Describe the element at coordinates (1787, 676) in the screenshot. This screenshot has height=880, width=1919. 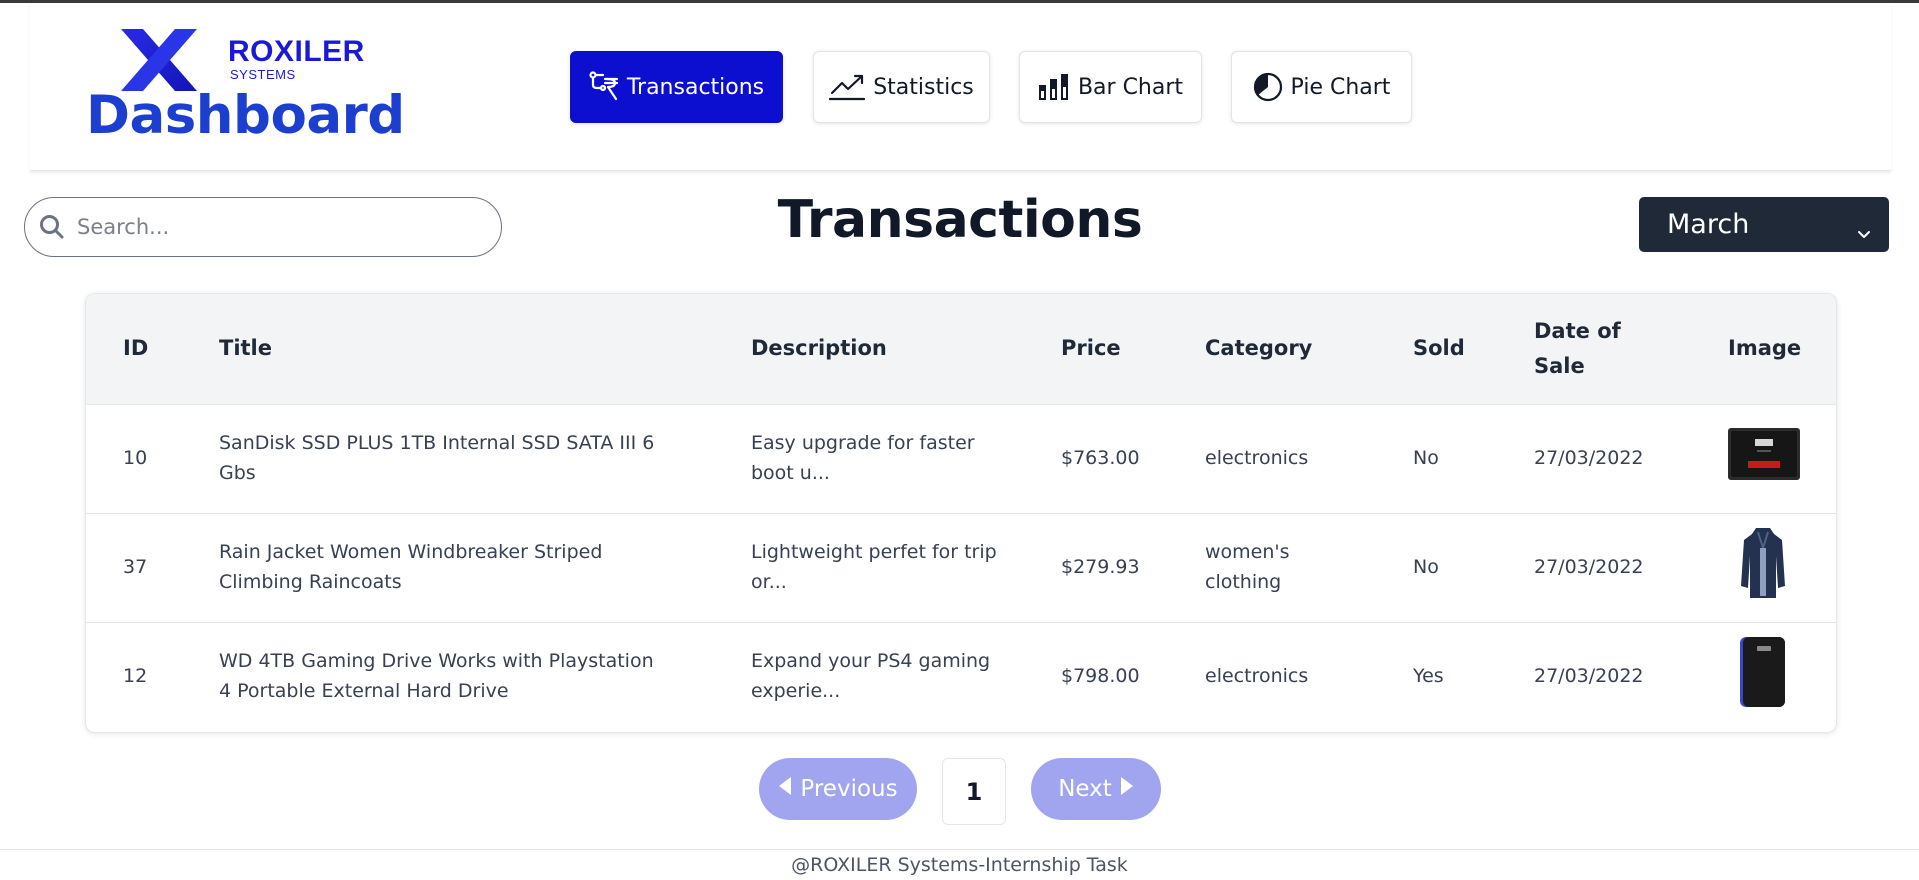
I see `hard-drive-thumbnail` at that location.